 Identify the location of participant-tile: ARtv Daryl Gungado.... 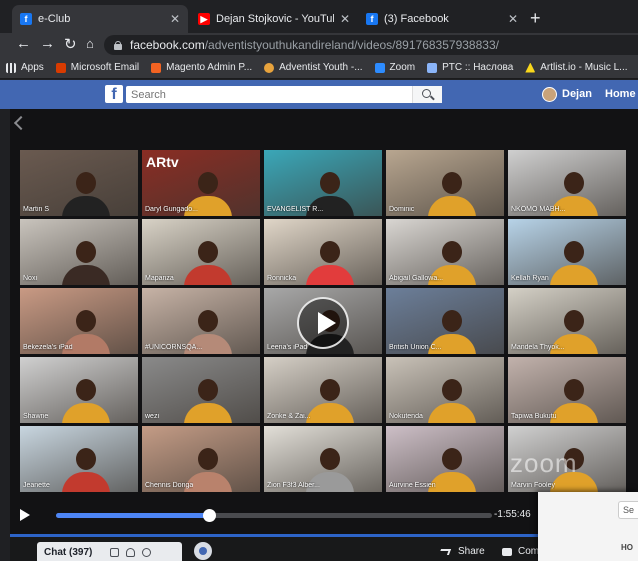
(201, 183).